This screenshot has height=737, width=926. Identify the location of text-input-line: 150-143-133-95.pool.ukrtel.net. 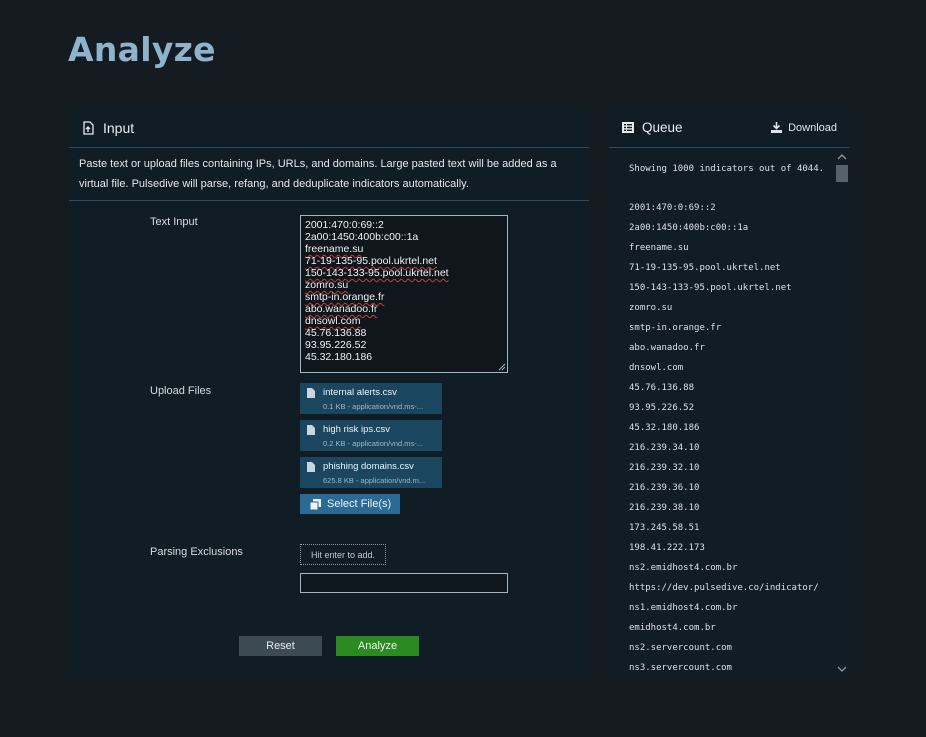
(377, 273).